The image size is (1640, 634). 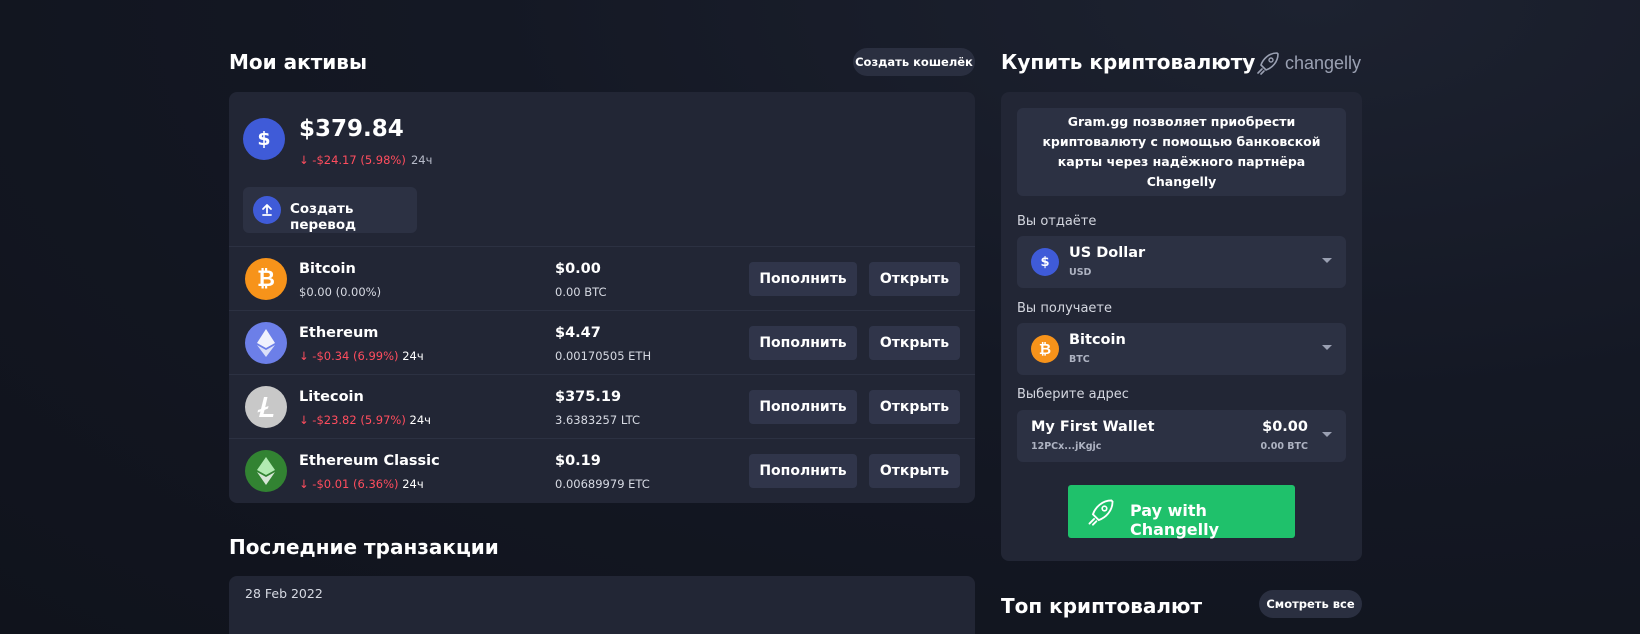 I want to click on get-label: Вы получаете, so click(x=1064, y=308).